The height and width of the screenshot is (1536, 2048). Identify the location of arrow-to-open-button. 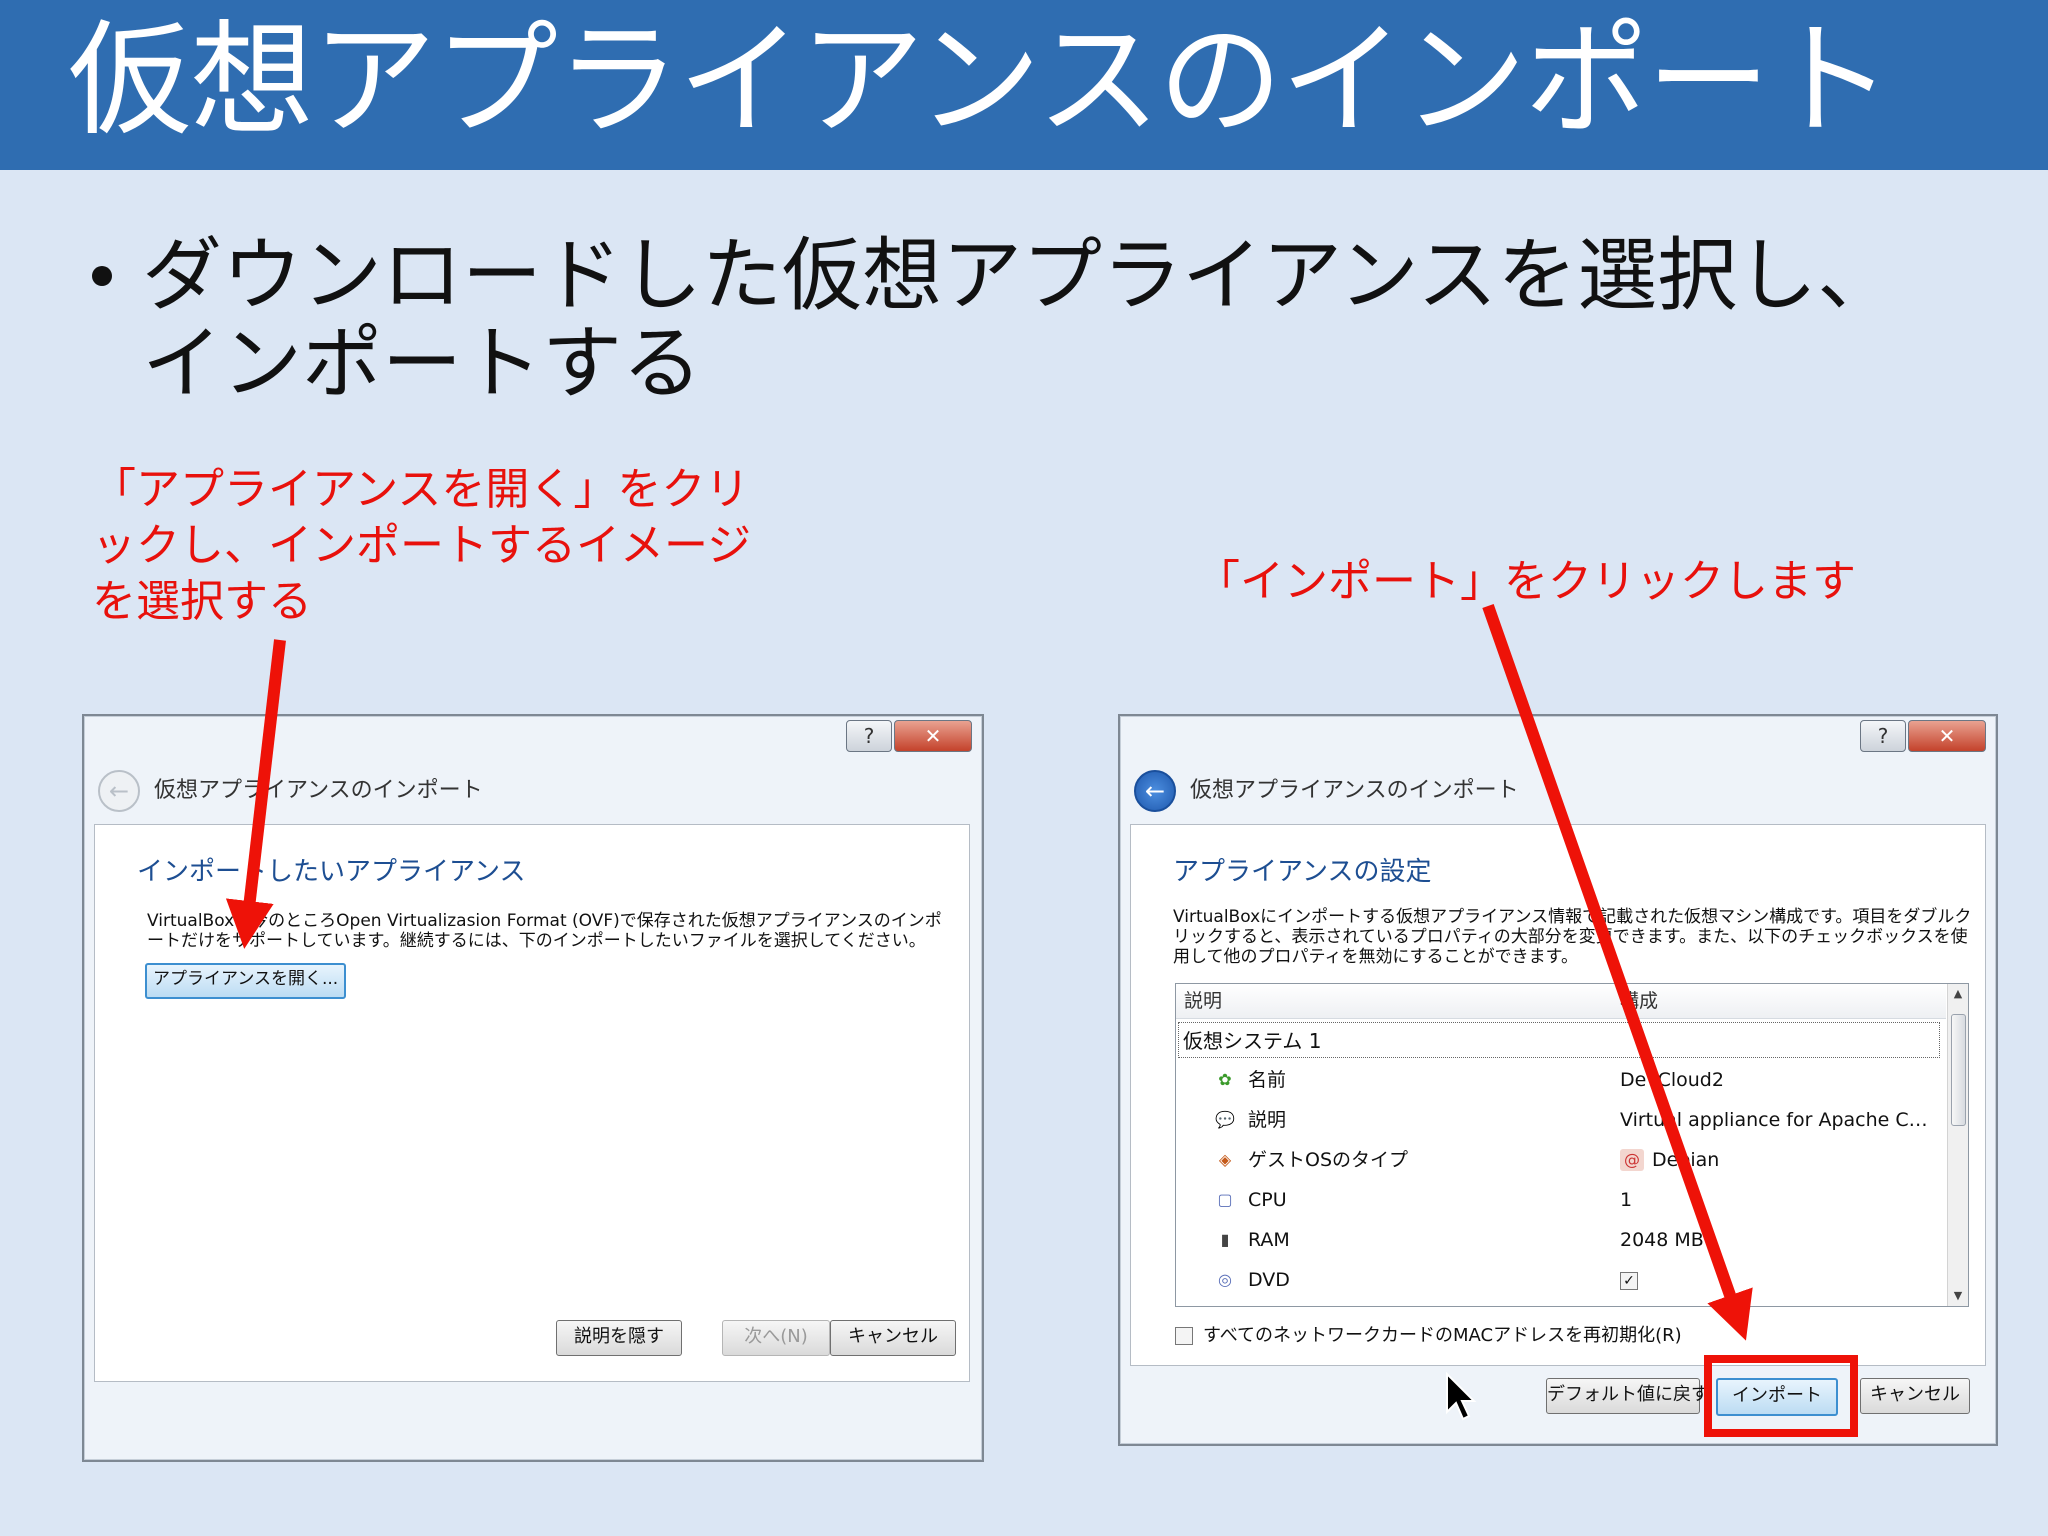
(255, 794).